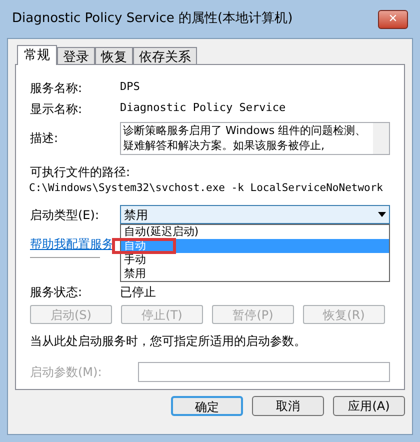 Image resolution: width=420 pixels, height=442 pixels. Describe the element at coordinates (114, 56) in the screenshot. I see `tab: 恢复` at that location.